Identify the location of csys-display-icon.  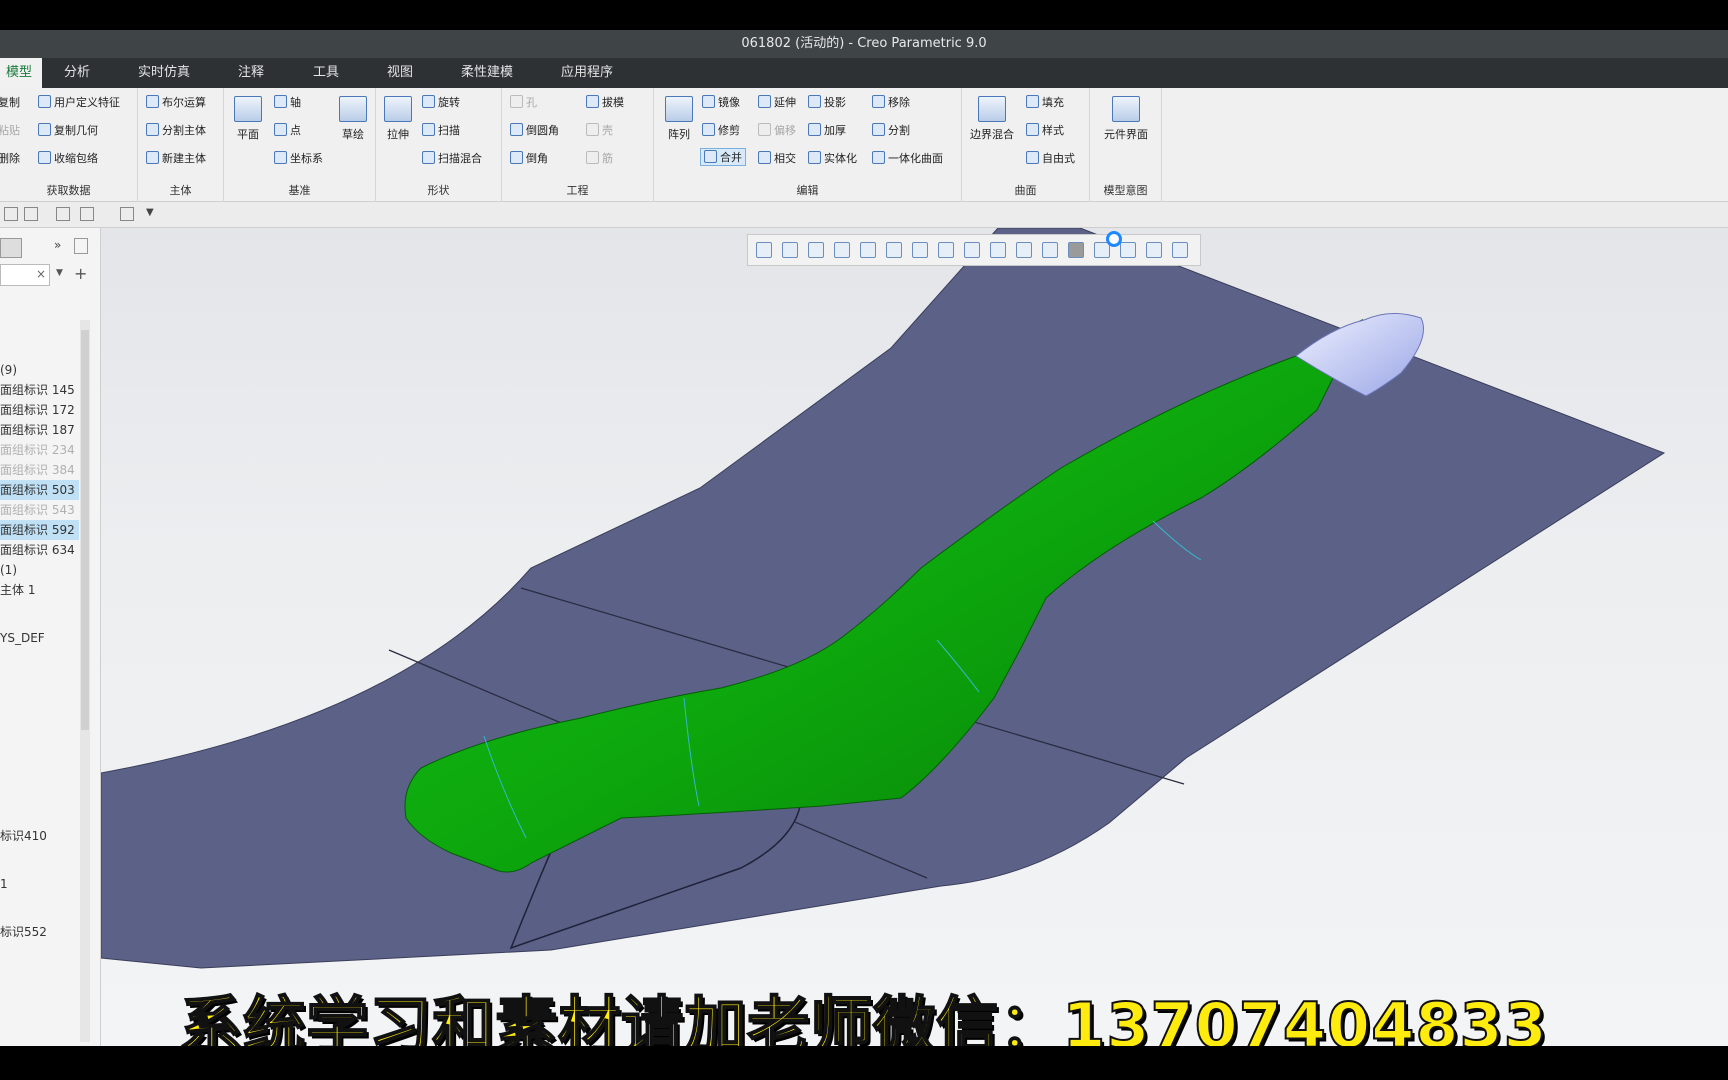
(1128, 250).